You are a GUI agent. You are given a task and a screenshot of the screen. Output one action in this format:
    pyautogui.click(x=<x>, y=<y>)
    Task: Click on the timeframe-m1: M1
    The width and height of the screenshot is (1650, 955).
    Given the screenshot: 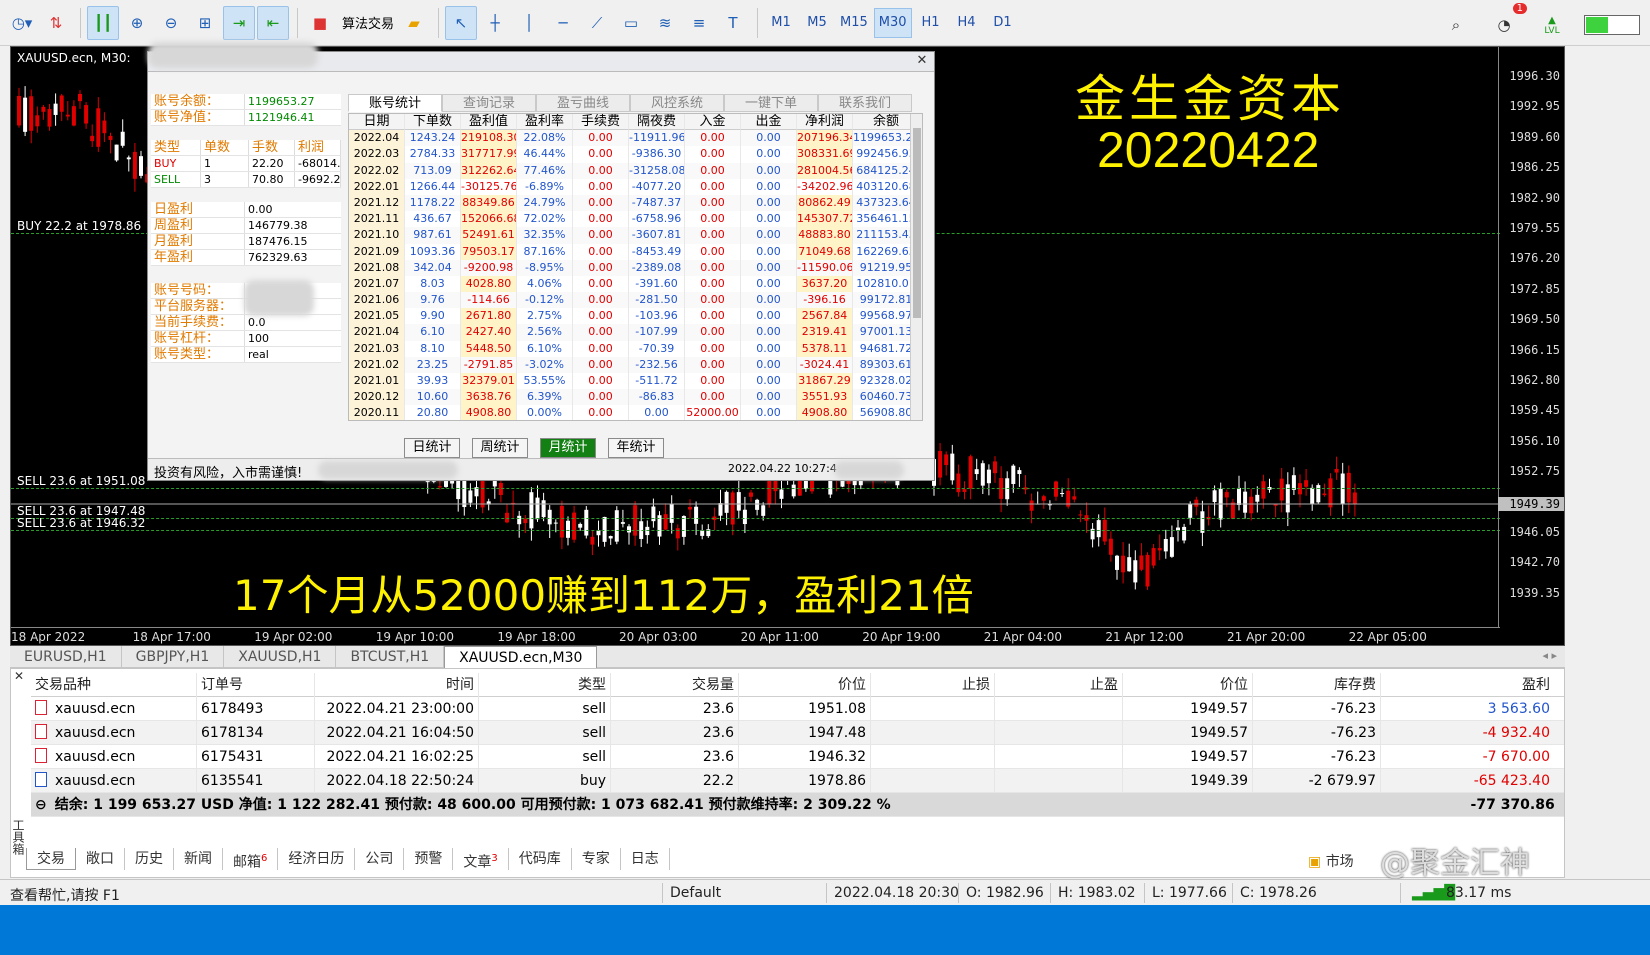 What is the action you would take?
    pyautogui.click(x=781, y=23)
    